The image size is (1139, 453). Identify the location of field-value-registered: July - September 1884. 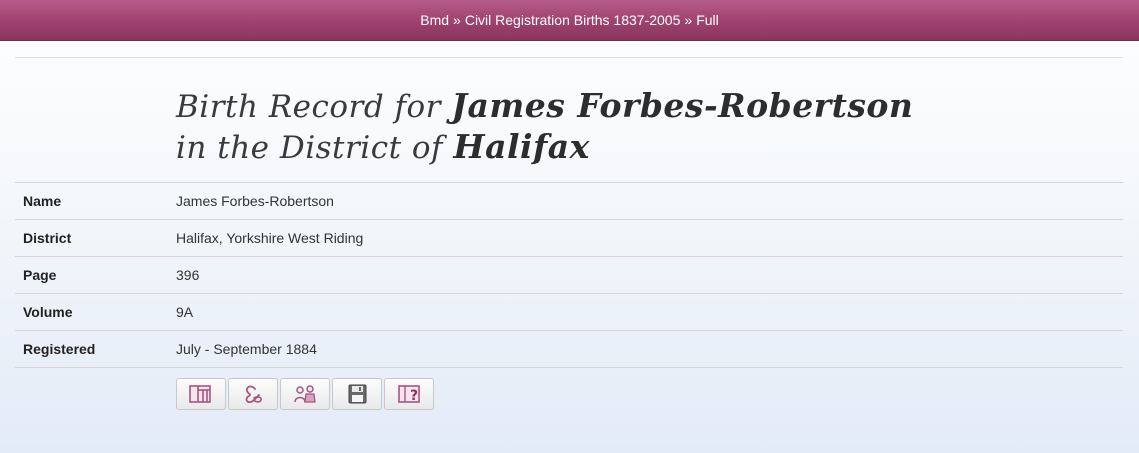
(649, 349).